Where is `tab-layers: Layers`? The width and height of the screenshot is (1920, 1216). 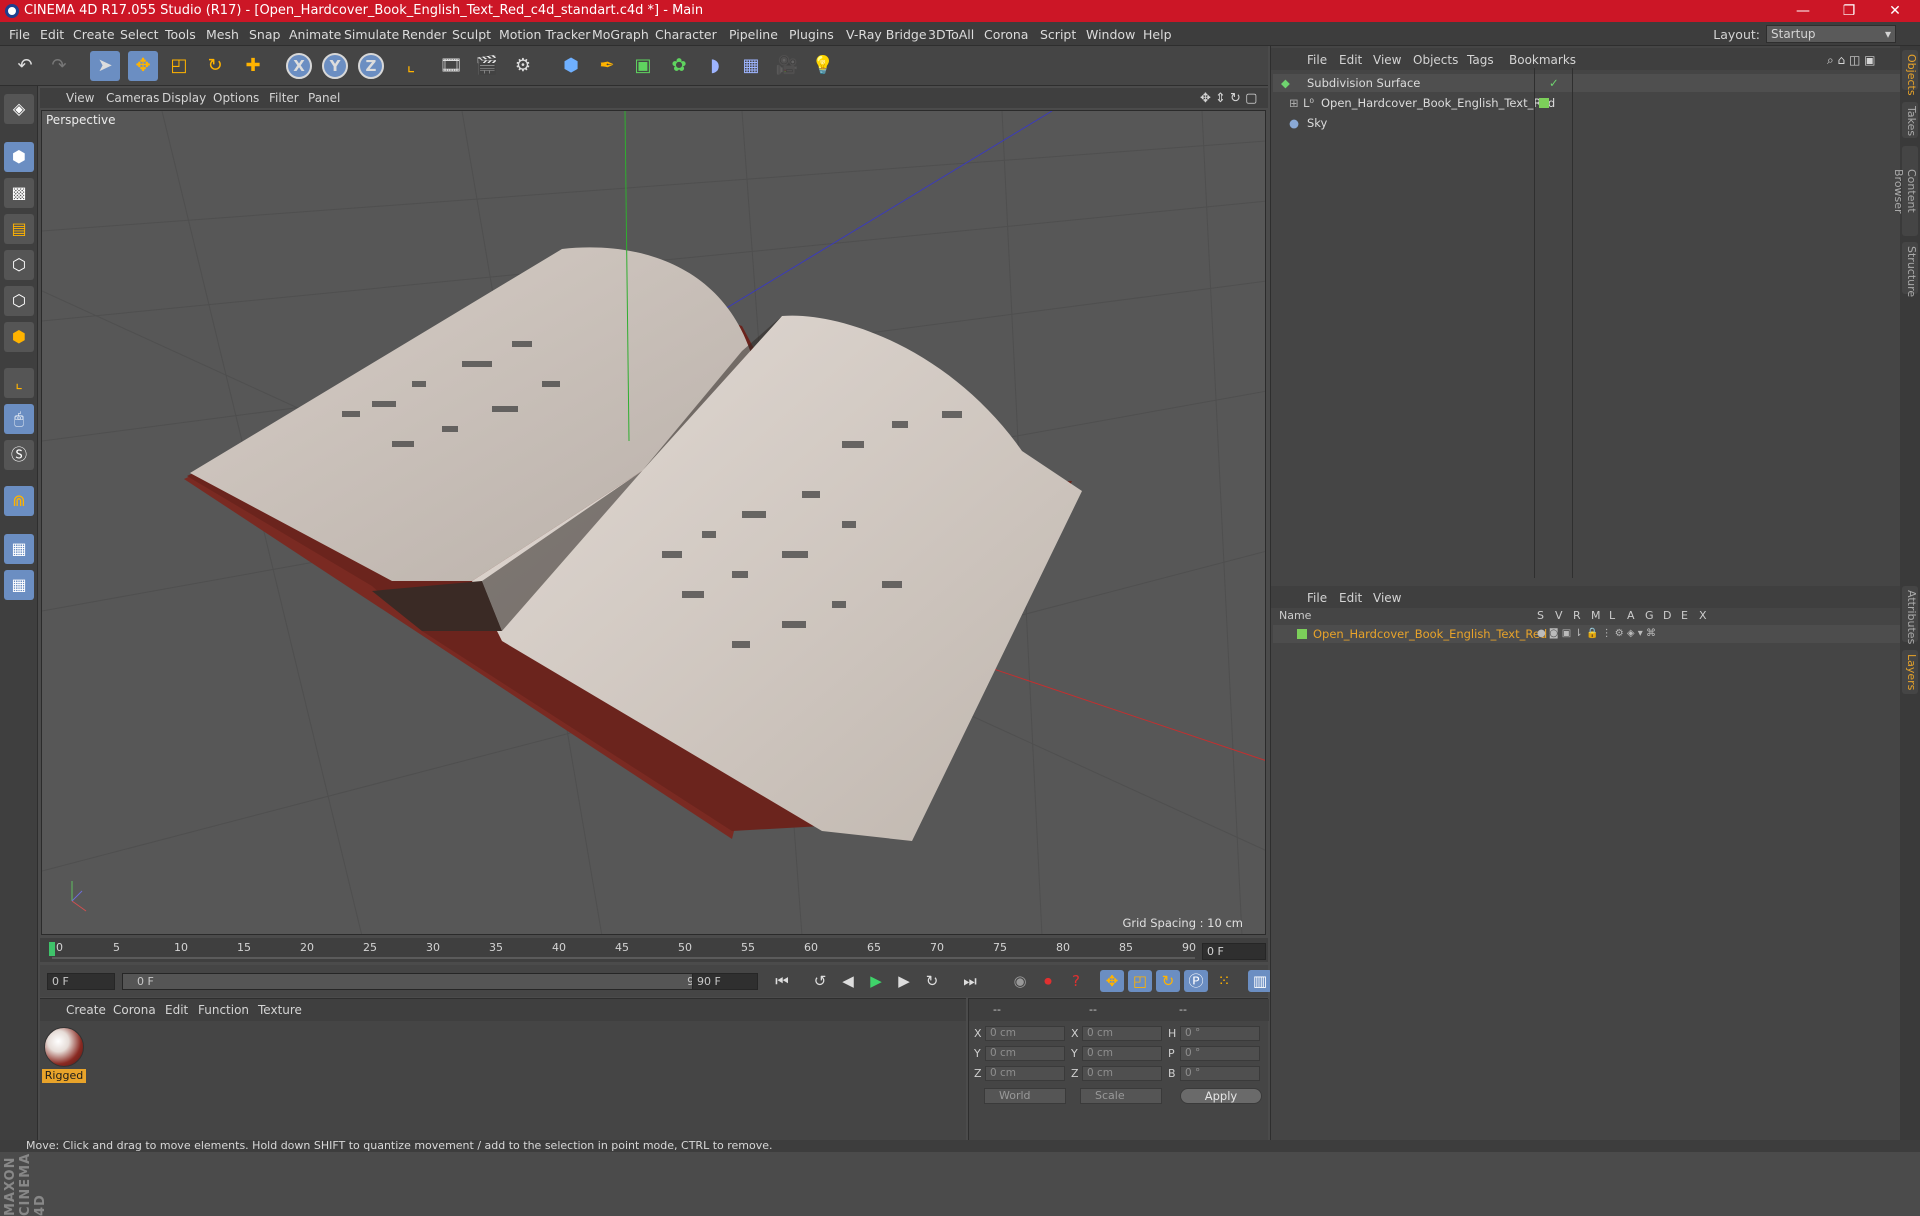
tab-layers: Layers is located at coordinates (1910, 672).